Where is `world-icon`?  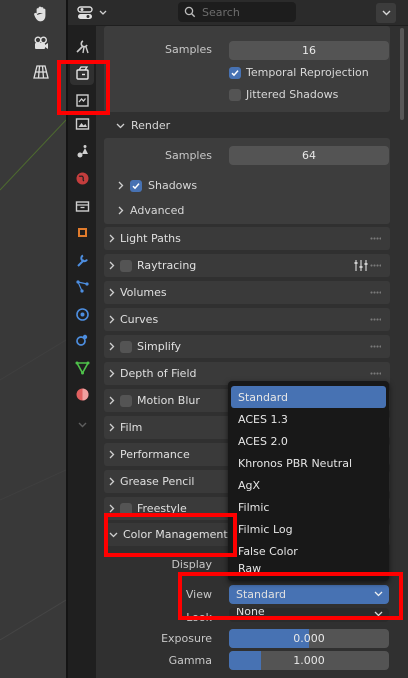 world-icon is located at coordinates (82, 178).